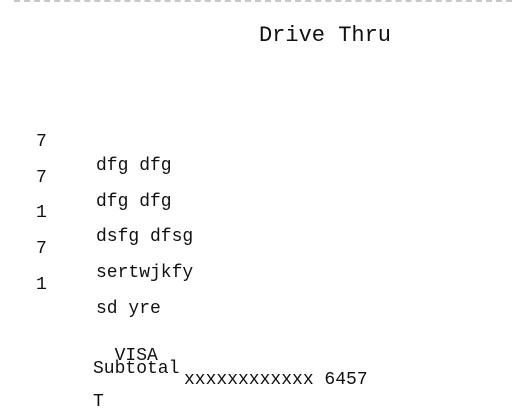  Describe the element at coordinates (263, 1) in the screenshot. I see `receipt-tear-edge` at that location.